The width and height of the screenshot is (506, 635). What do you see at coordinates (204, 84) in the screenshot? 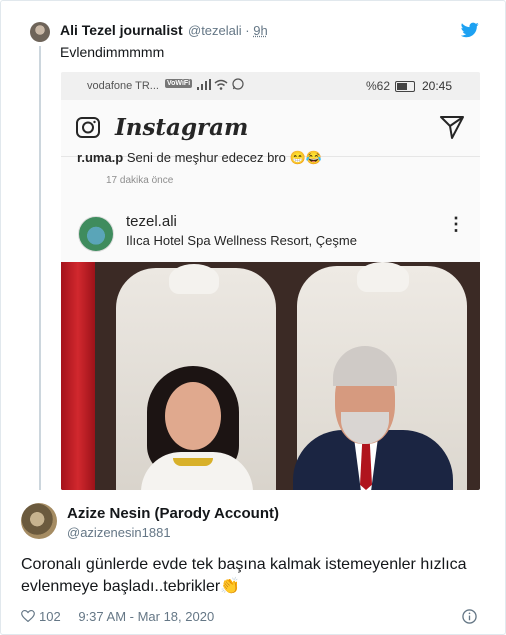
I see `signal-icon` at bounding box center [204, 84].